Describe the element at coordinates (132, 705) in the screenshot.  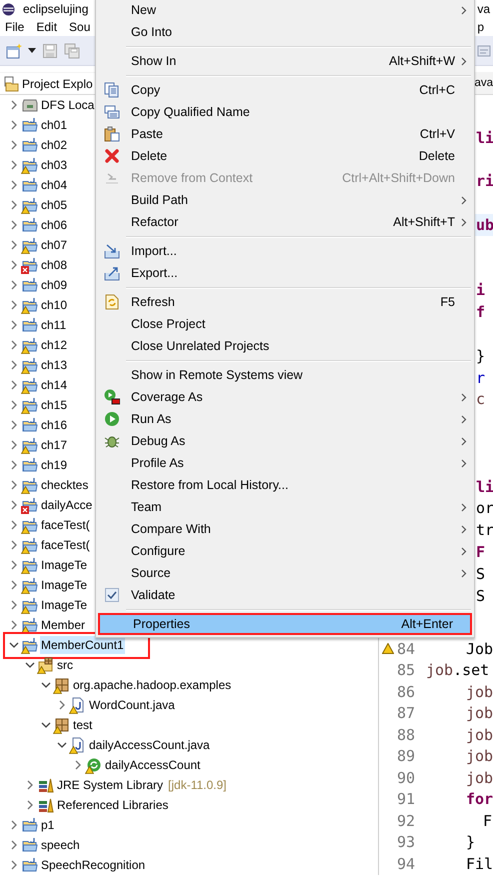
I see `tree-item: WordCount.java` at that location.